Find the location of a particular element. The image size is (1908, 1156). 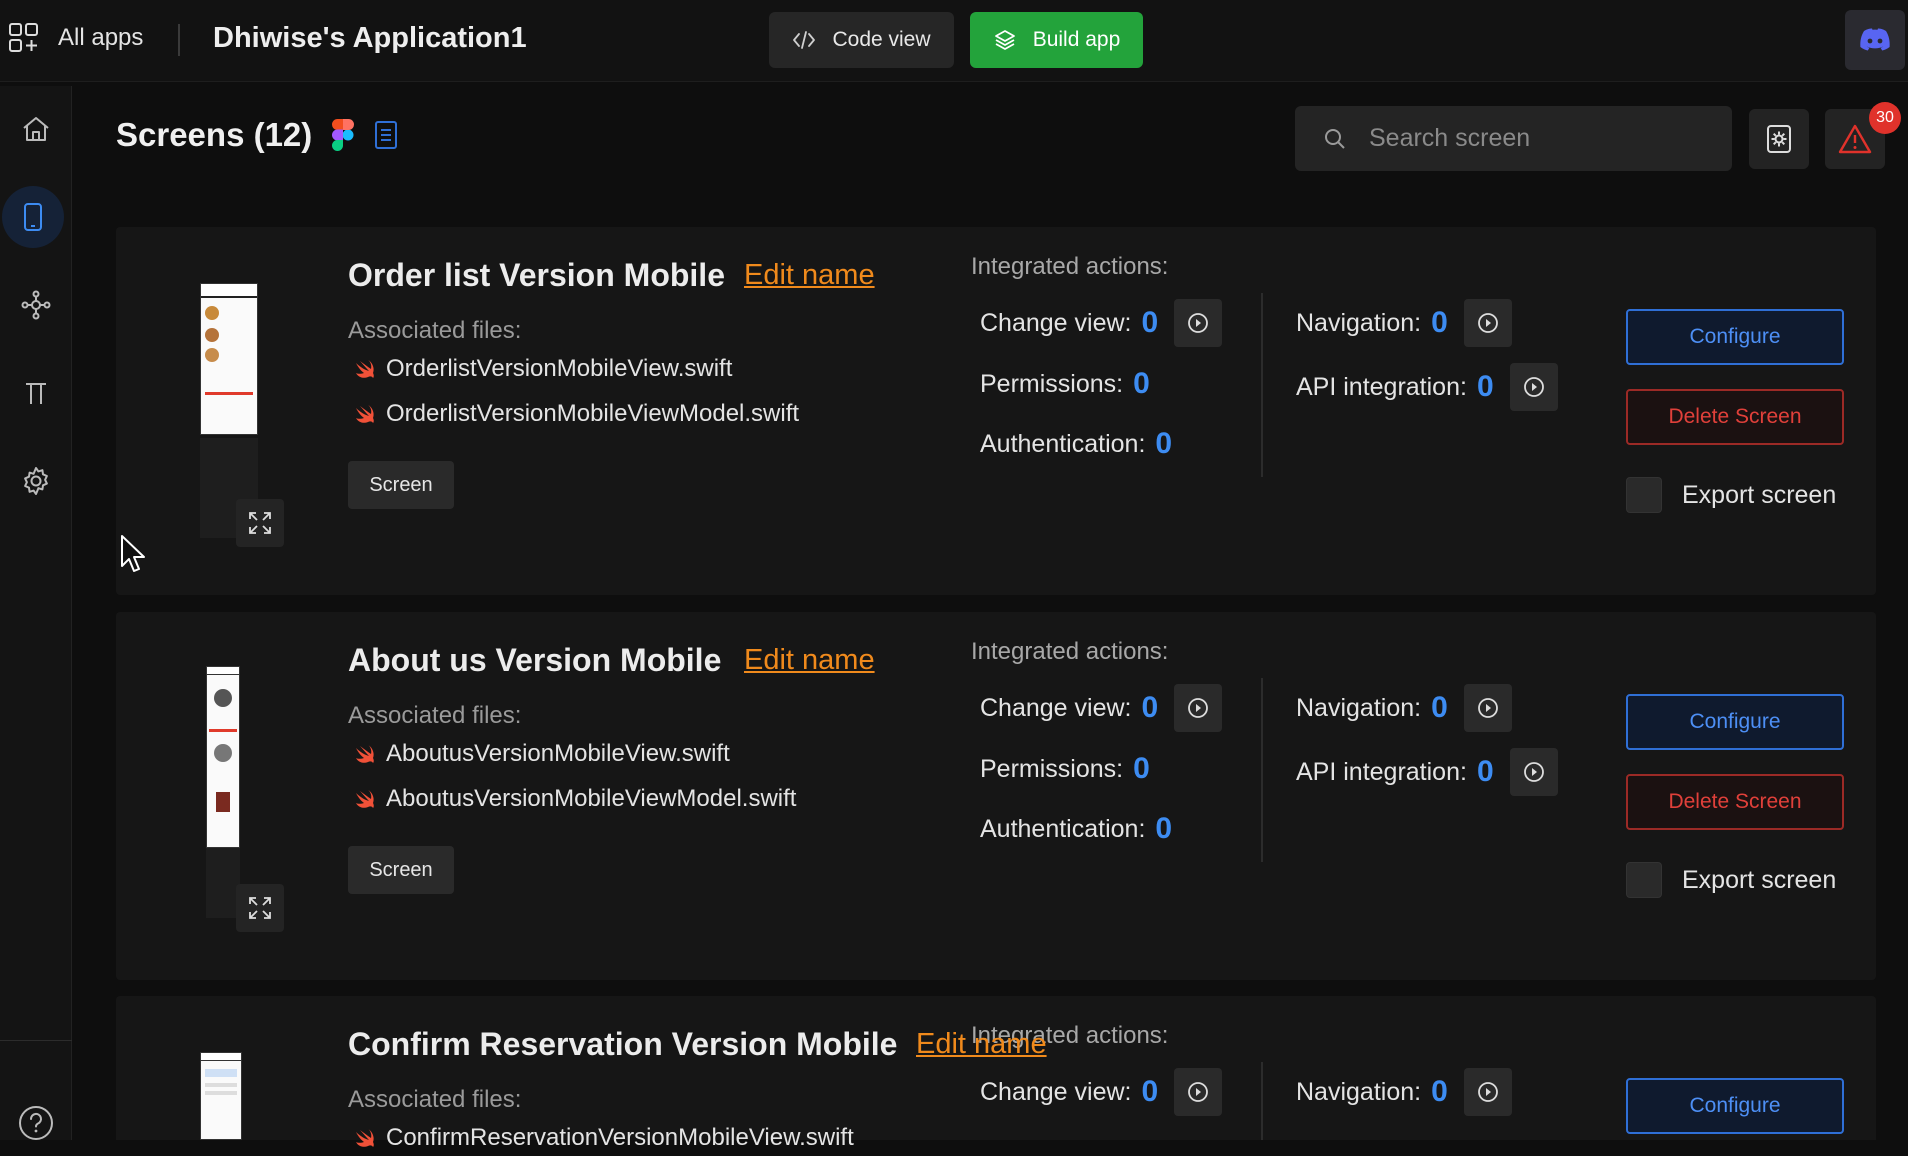

screen-settings-icon is located at coordinates (1779, 139).